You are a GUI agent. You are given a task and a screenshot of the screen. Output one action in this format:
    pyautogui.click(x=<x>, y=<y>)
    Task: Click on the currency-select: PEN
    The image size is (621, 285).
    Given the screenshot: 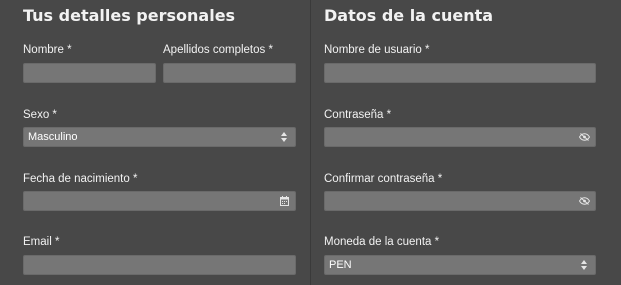 What is the action you would take?
    pyautogui.click(x=460, y=265)
    